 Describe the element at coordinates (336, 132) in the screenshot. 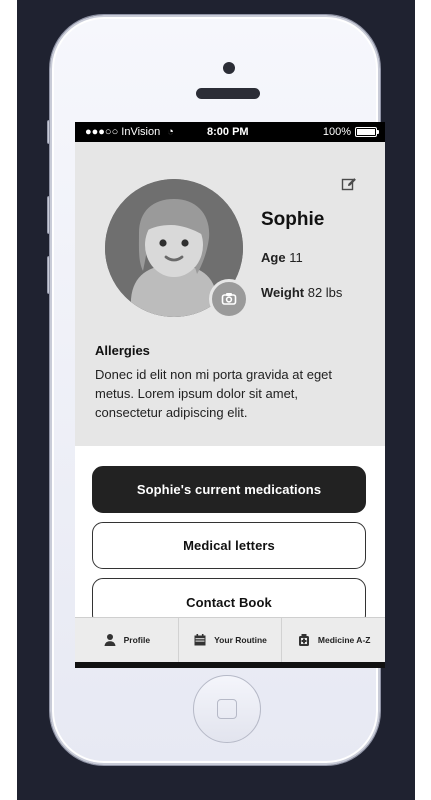

I see `battery-percentage: 100%` at that location.